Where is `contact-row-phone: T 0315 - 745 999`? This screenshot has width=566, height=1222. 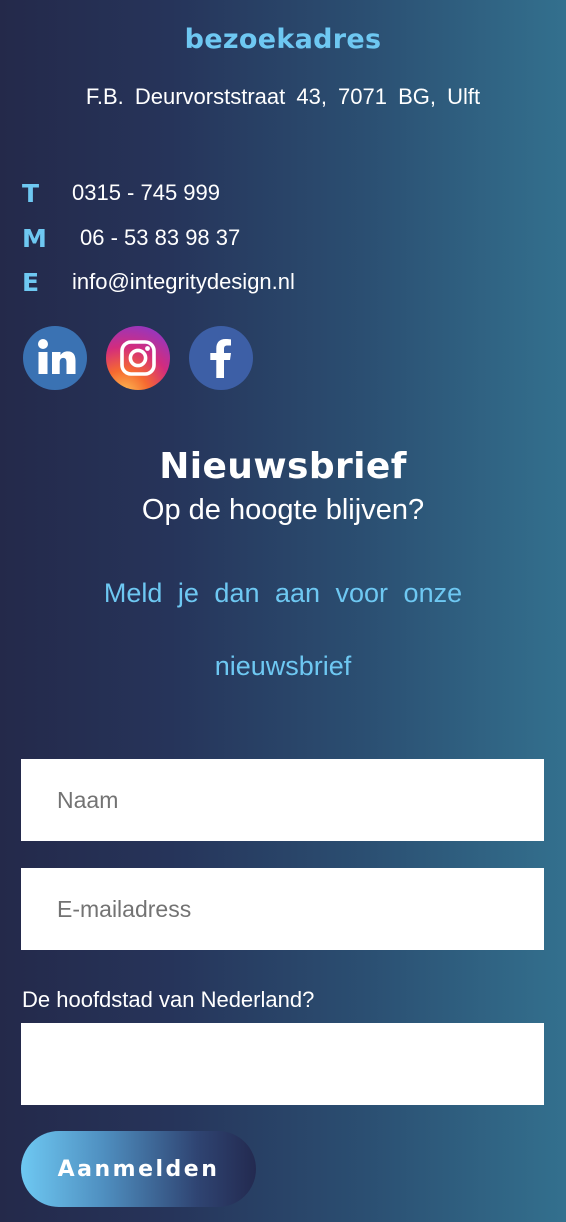 contact-row-phone: T 0315 - 745 999 is located at coordinates (121, 193).